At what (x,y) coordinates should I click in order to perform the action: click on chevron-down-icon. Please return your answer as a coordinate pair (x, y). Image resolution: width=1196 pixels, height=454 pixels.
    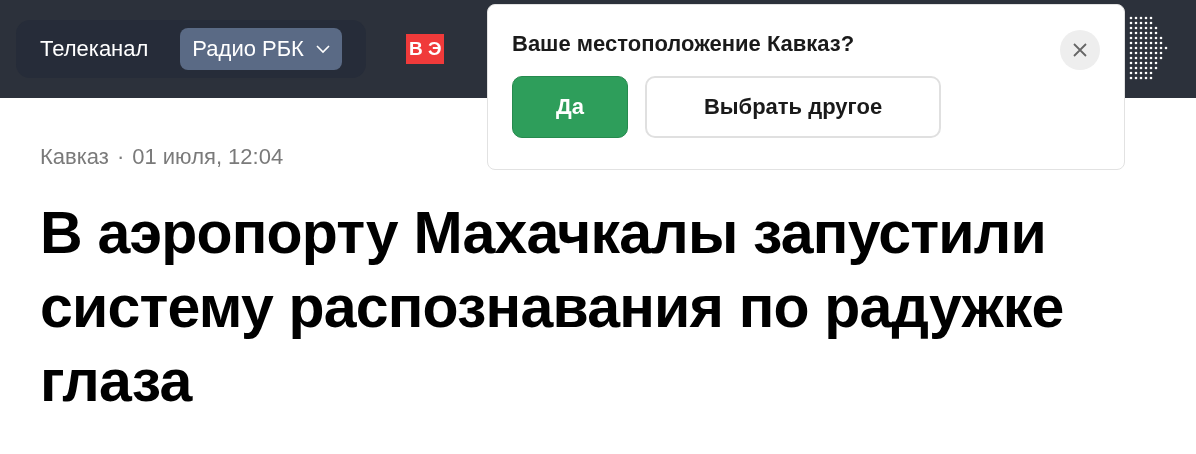
    Looking at the image, I should click on (322, 49).